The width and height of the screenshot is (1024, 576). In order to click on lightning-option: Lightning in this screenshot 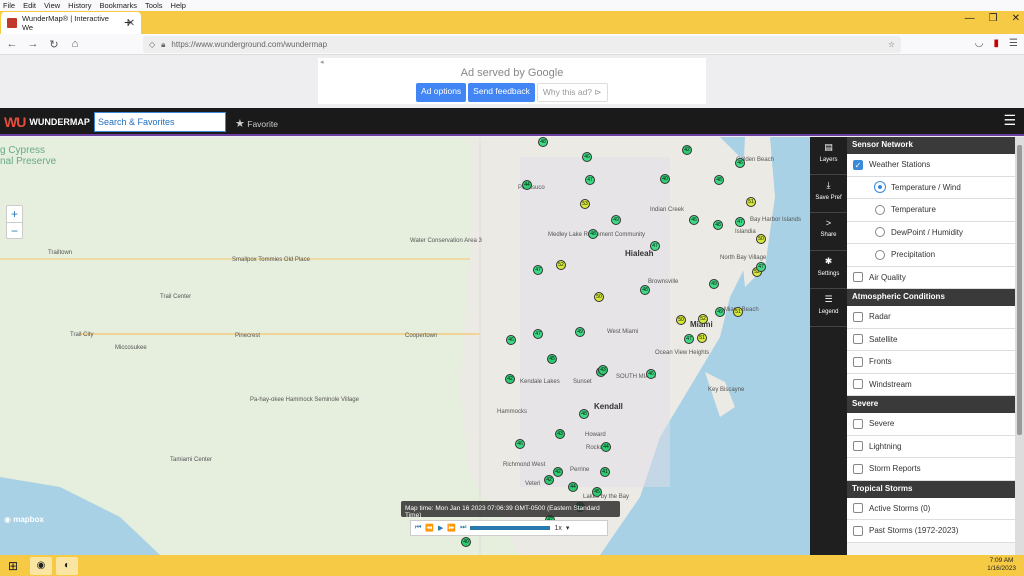, I will do `click(931, 446)`.